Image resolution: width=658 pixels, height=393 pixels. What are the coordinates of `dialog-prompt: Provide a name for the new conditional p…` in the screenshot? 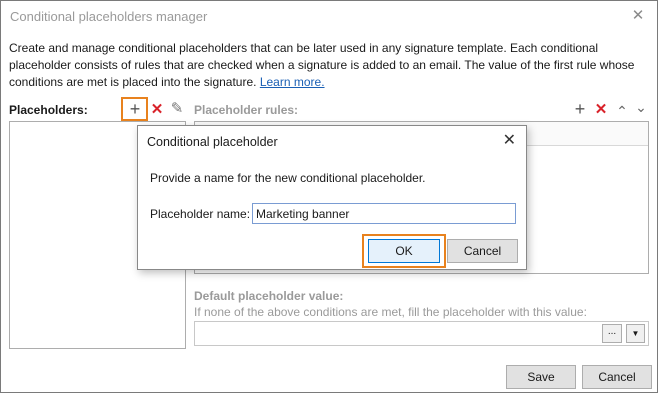 It's located at (288, 178).